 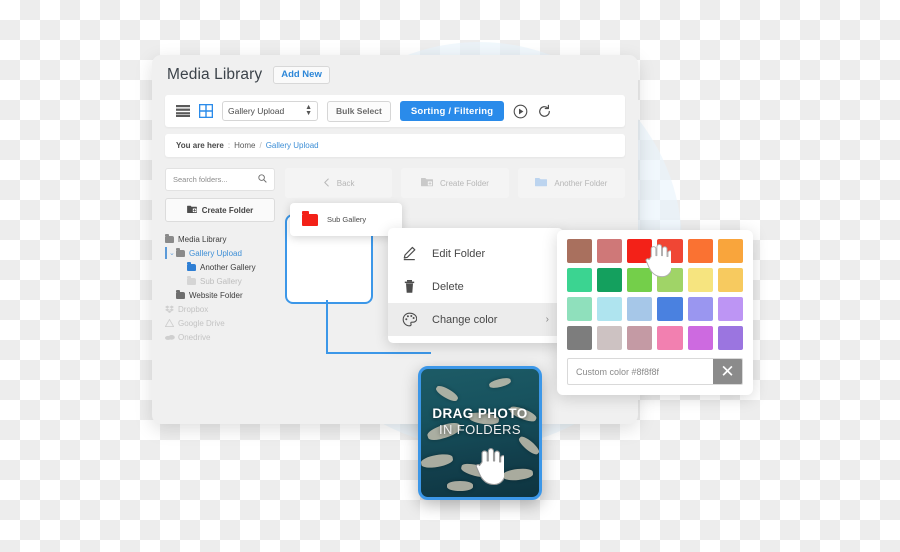 I want to click on search-icon, so click(x=262, y=179).